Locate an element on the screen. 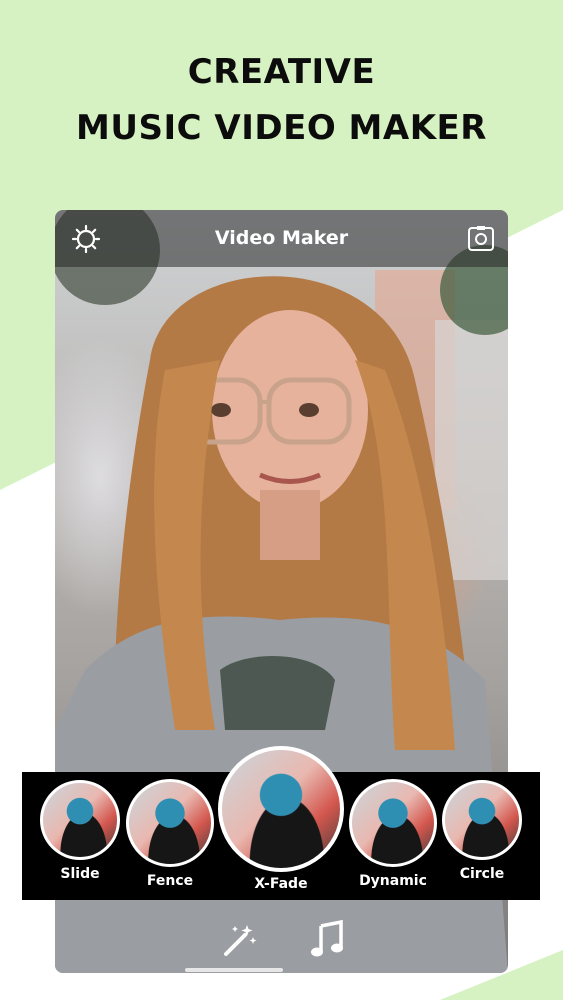 The height and width of the screenshot is (1000, 563). transition-label: Circle is located at coordinates (482, 874).